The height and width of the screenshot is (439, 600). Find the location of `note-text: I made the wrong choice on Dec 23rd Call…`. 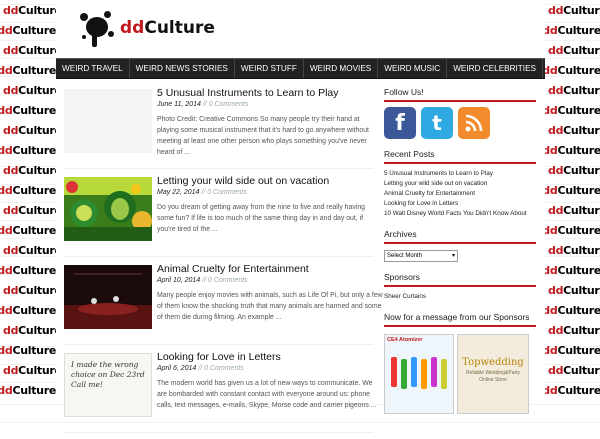

note-text: I made the wrong choice on Dec 23rd Call… is located at coordinates (108, 374).